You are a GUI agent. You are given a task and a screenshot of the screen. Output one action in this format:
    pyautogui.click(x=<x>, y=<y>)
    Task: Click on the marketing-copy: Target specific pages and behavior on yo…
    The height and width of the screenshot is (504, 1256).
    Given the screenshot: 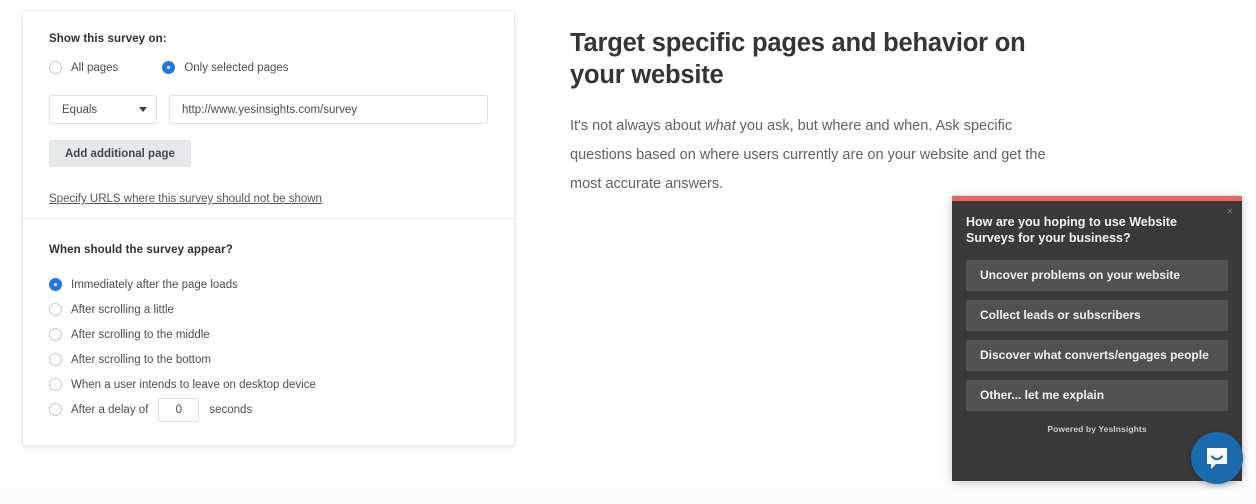 What is the action you would take?
    pyautogui.click(x=820, y=113)
    